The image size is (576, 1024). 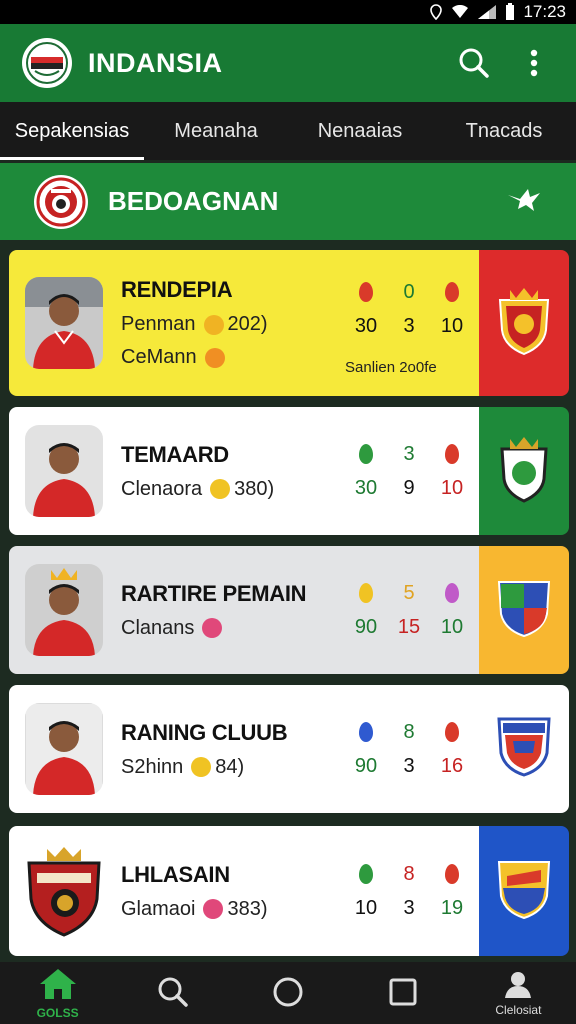 I want to click on battery-icon, so click(x=510, y=12).